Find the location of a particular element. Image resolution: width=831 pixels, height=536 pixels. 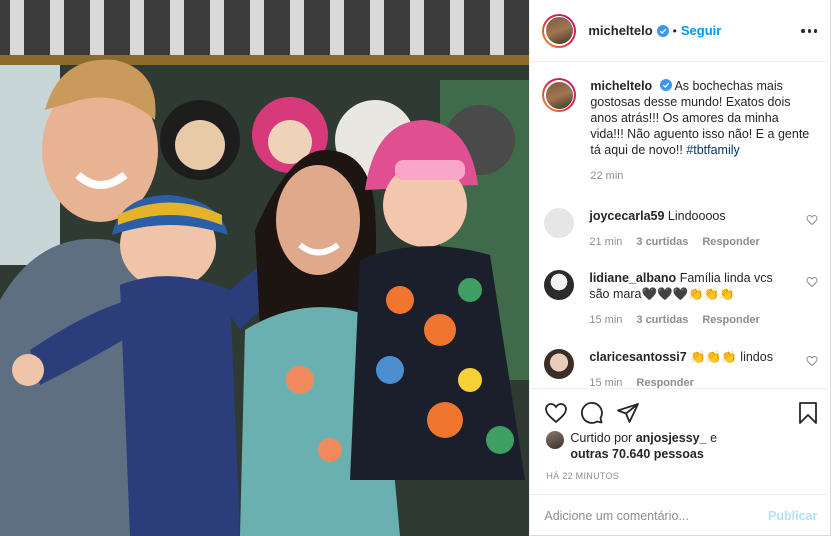

bookmark-icon is located at coordinates (808, 413).